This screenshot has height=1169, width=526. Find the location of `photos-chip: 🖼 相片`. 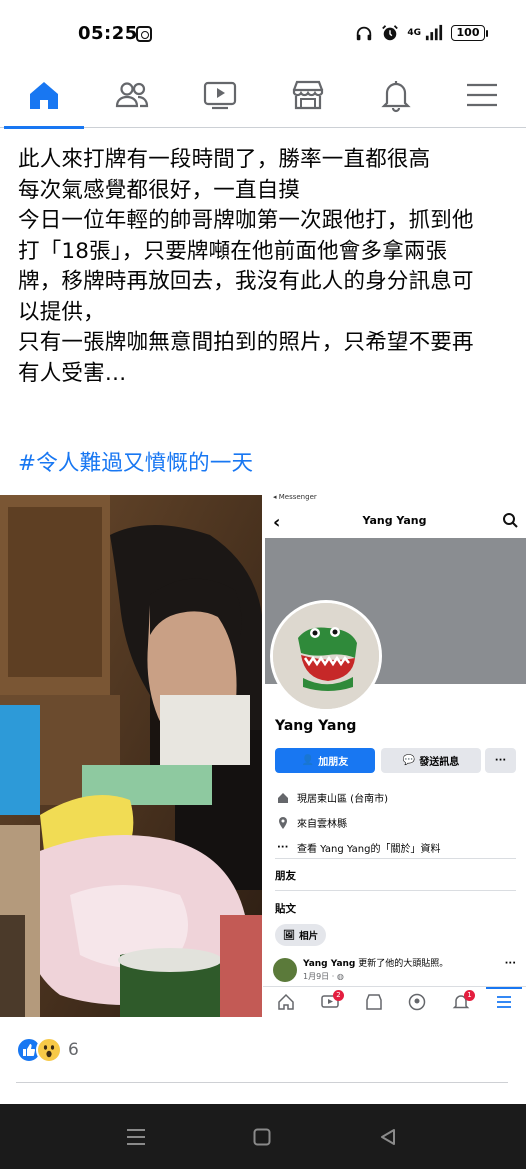

photos-chip: 🖼 相片 is located at coordinates (301, 935).